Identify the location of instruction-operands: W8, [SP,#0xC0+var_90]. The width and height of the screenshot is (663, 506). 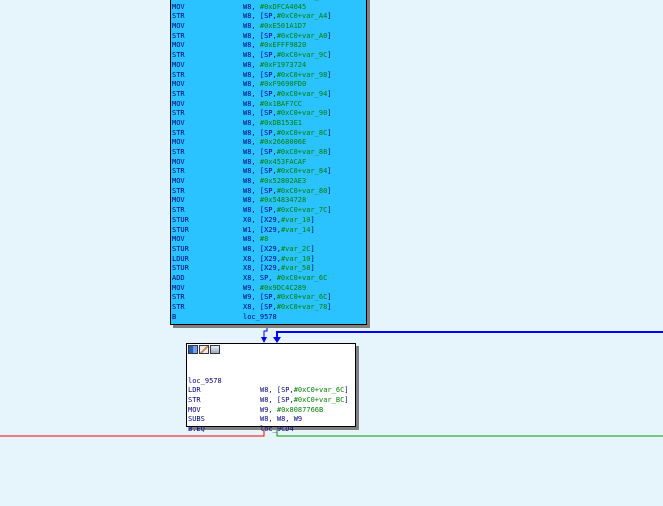
(287, 114).